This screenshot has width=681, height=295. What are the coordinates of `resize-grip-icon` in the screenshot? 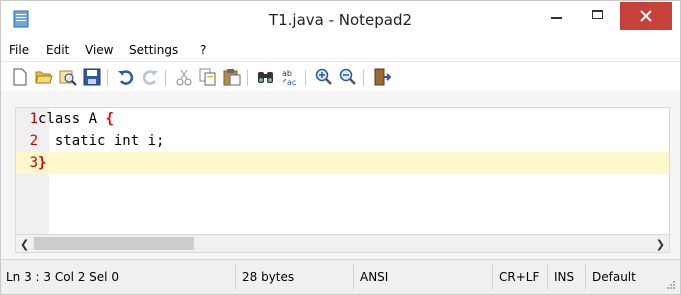 It's located at (671, 285).